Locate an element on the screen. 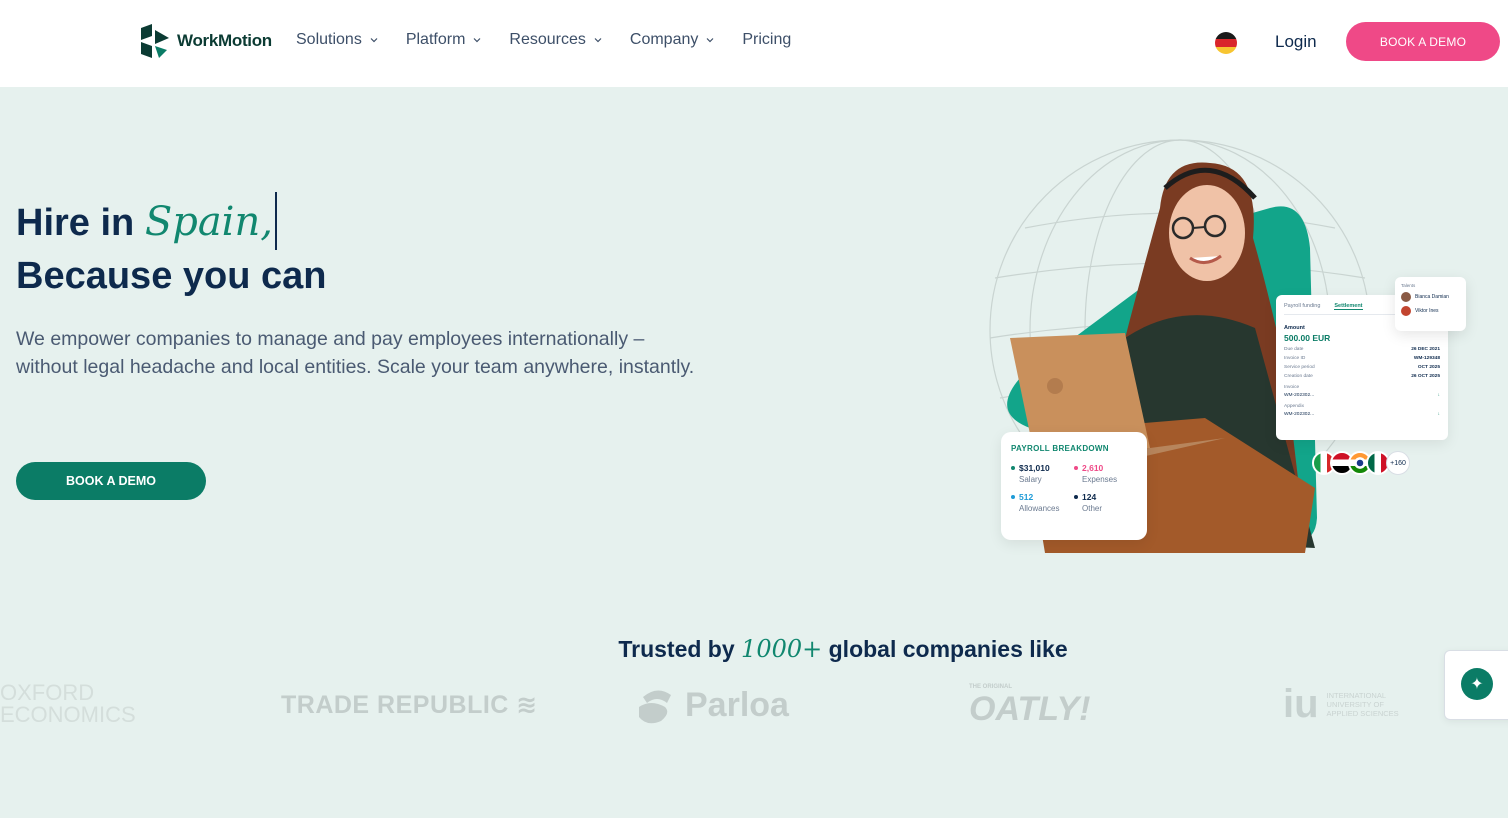 The image size is (1508, 818). hero-headline-line2: Because you can is located at coordinates (171, 276).